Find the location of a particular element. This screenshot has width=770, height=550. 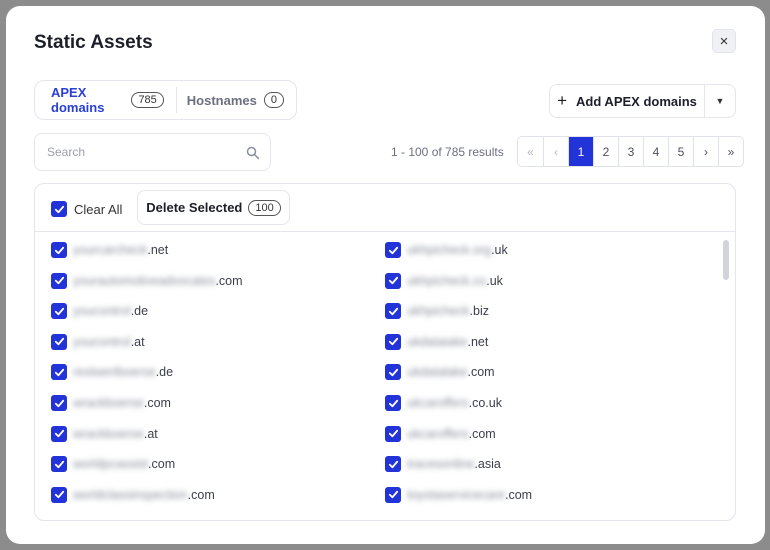

domain-name-redacted: ukhpicheck is located at coordinates (438, 311).